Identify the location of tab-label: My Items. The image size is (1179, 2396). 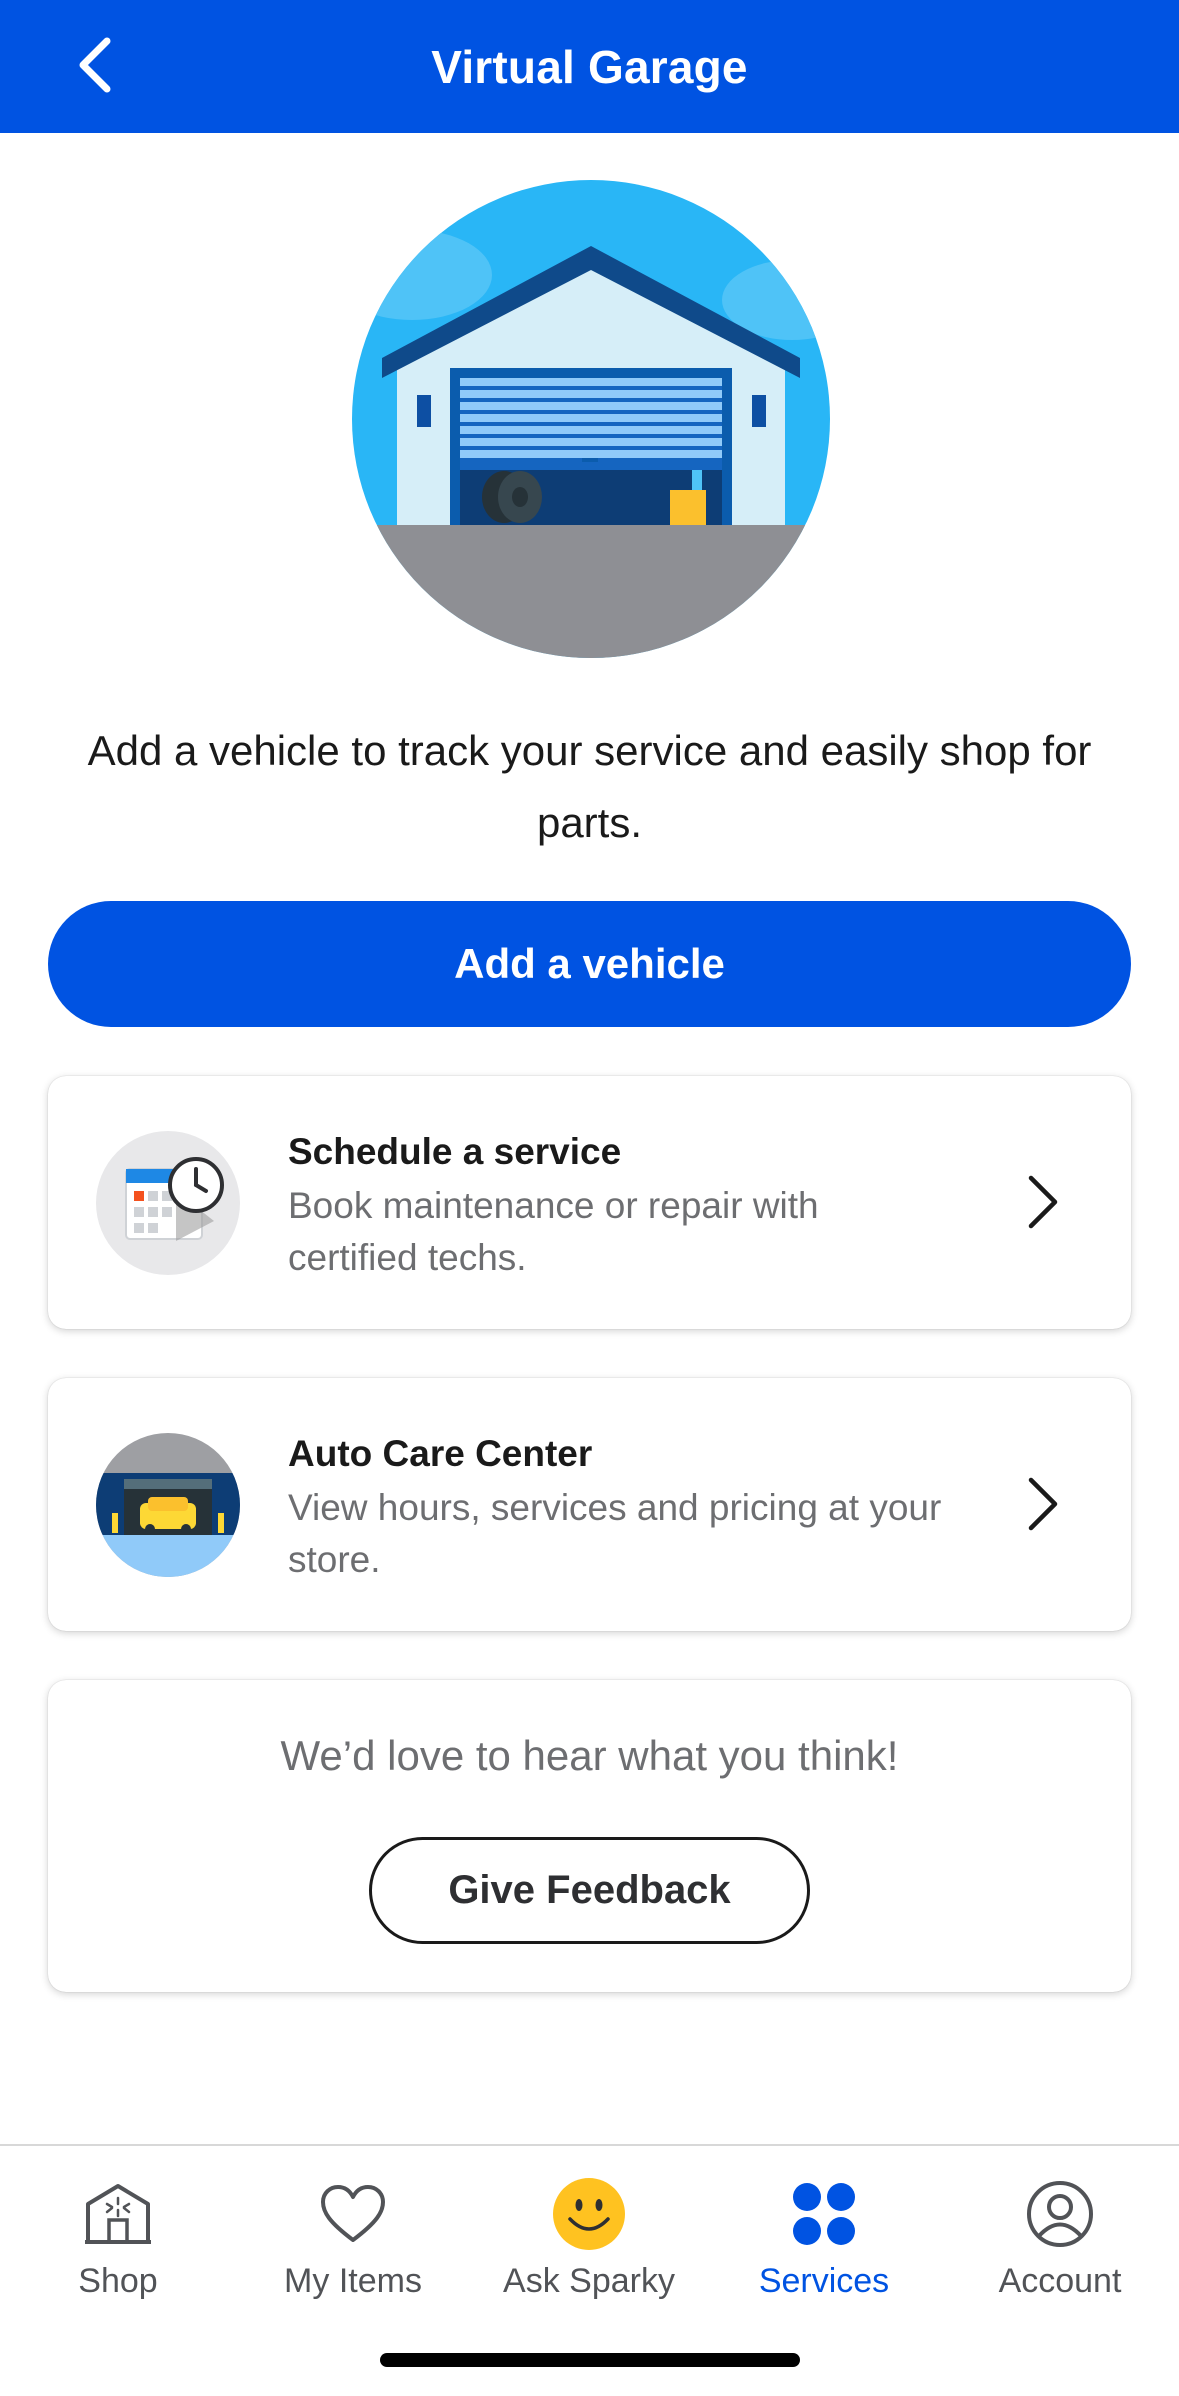
(353, 2281).